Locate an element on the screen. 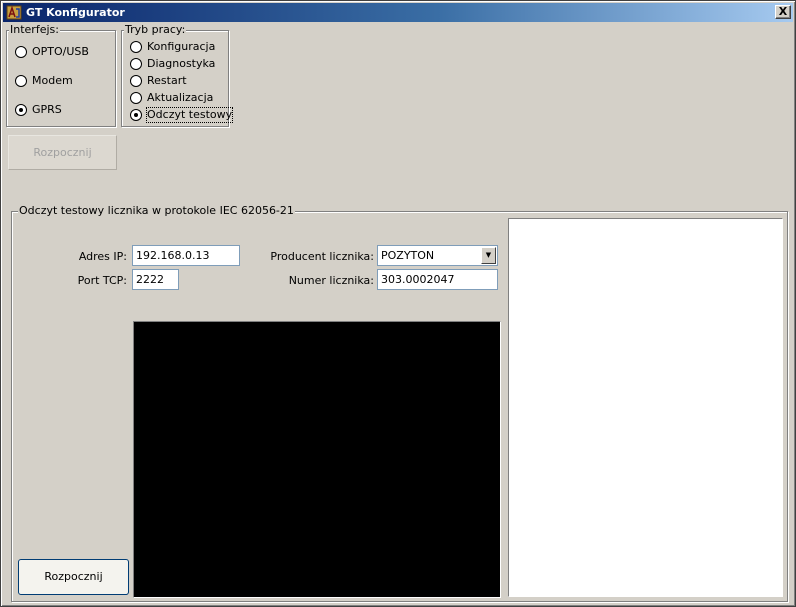  ip-field: 192.168.0.13 is located at coordinates (186, 255).